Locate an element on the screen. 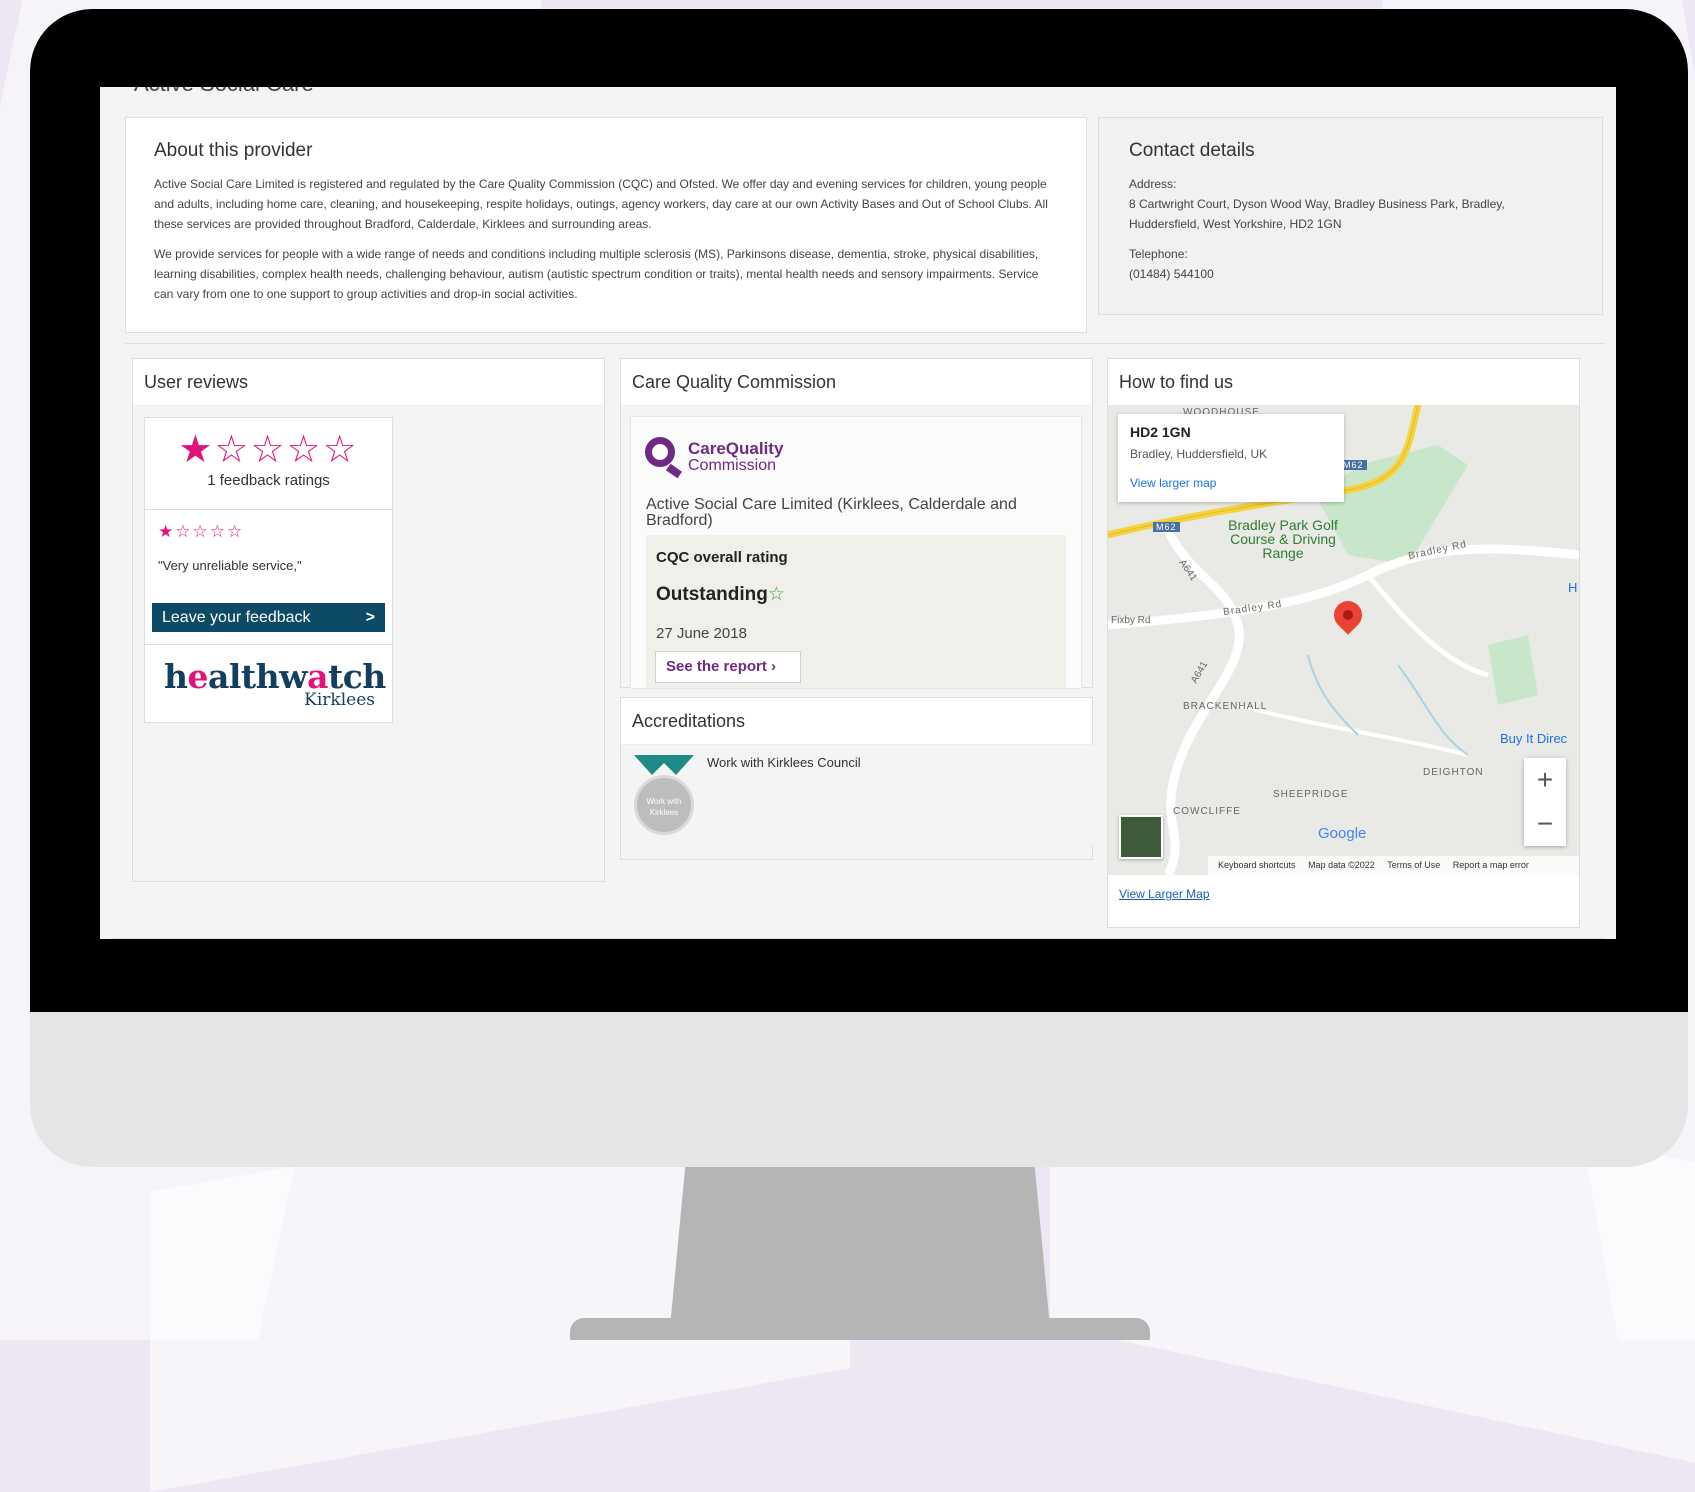 This screenshot has height=1492, width=1695. accreditation-item: Work with Kirklees Council is located at coordinates (784, 762).